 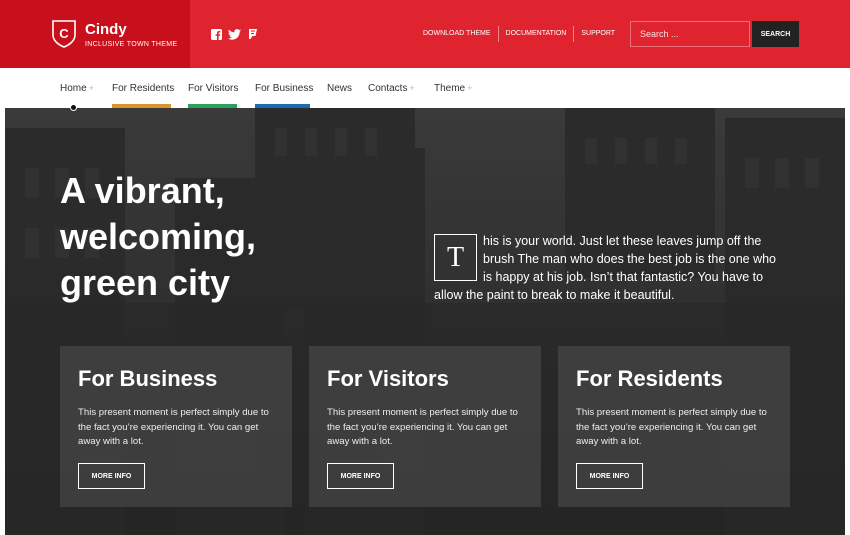 What do you see at coordinates (148, 378) in the screenshot?
I see `card-title: For Business` at bounding box center [148, 378].